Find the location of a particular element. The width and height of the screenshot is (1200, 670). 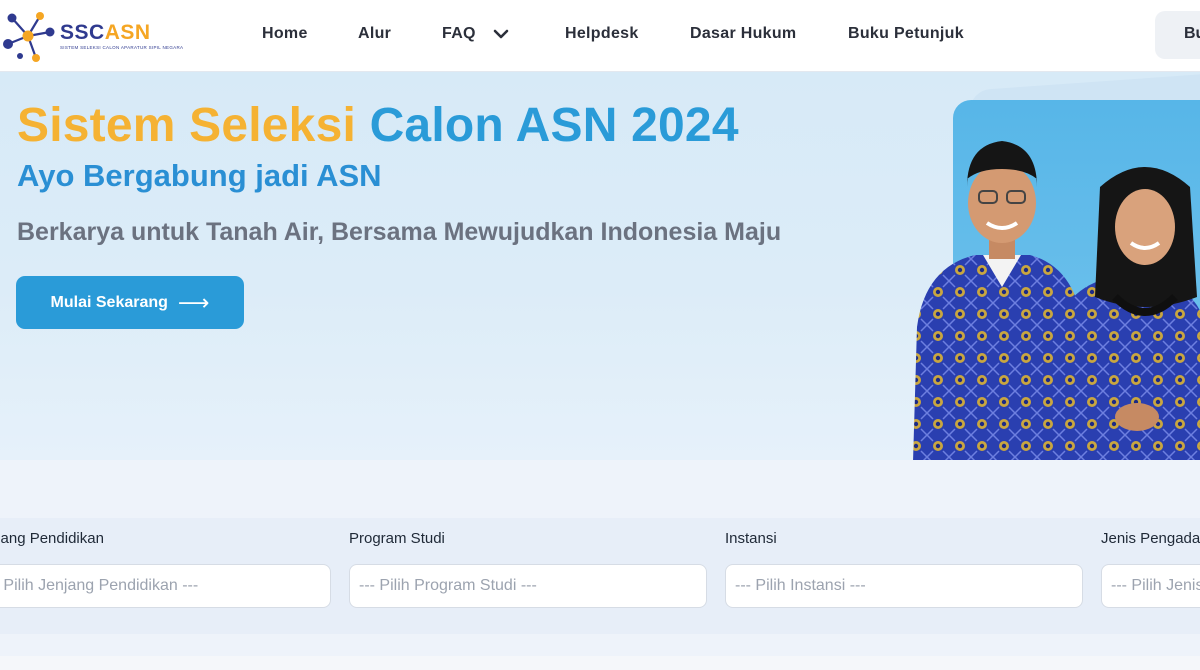

asn-people-illustration is located at coordinates (1056, 300).